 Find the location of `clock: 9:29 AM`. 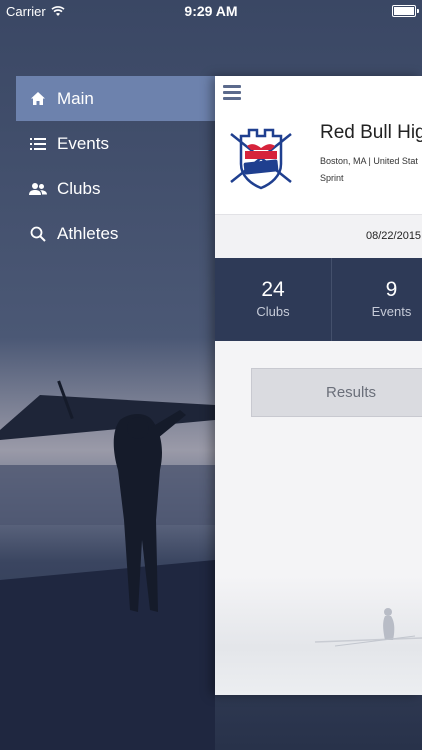

clock: 9:29 AM is located at coordinates (211, 11).